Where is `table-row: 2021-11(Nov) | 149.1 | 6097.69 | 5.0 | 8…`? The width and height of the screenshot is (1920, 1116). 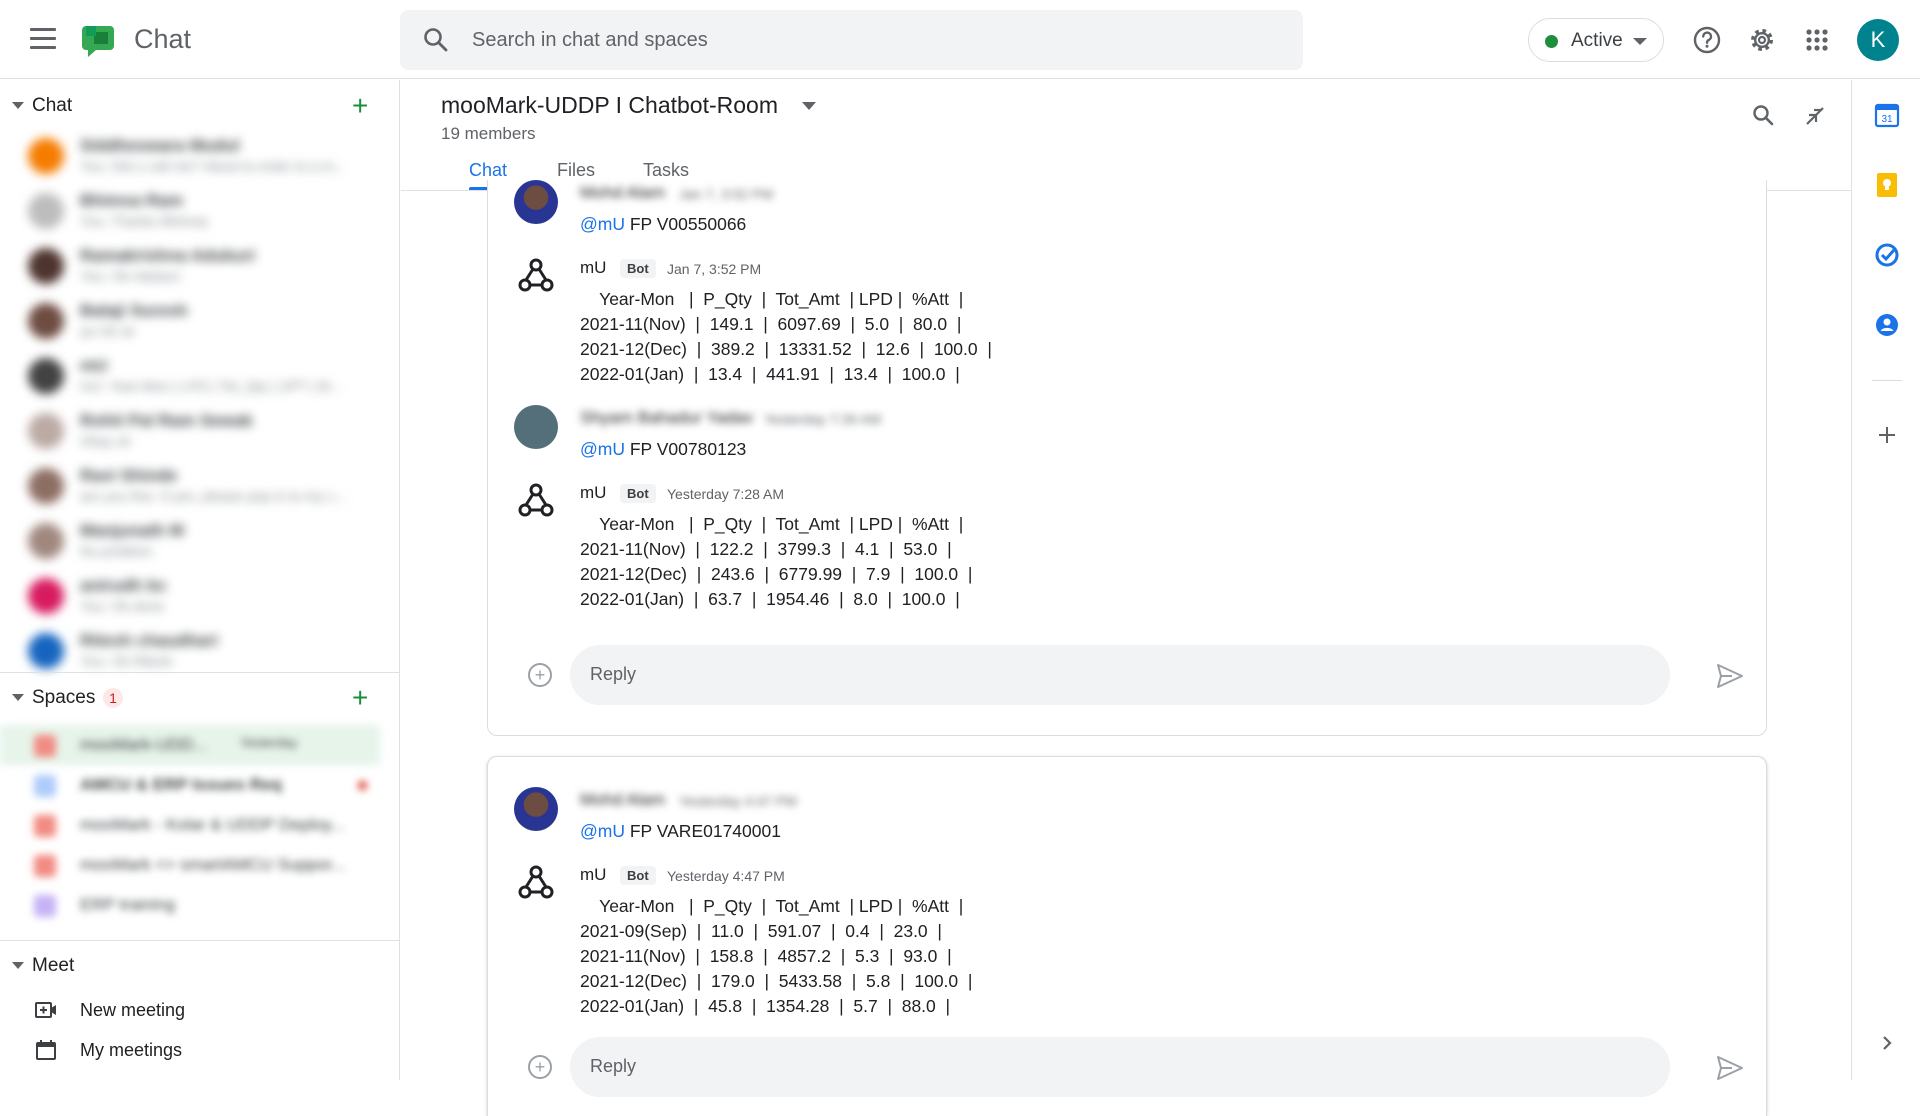 table-row: 2021-11(Nov) | 149.1 | 6097.69 | 5.0 | 8… is located at coordinates (771, 324).